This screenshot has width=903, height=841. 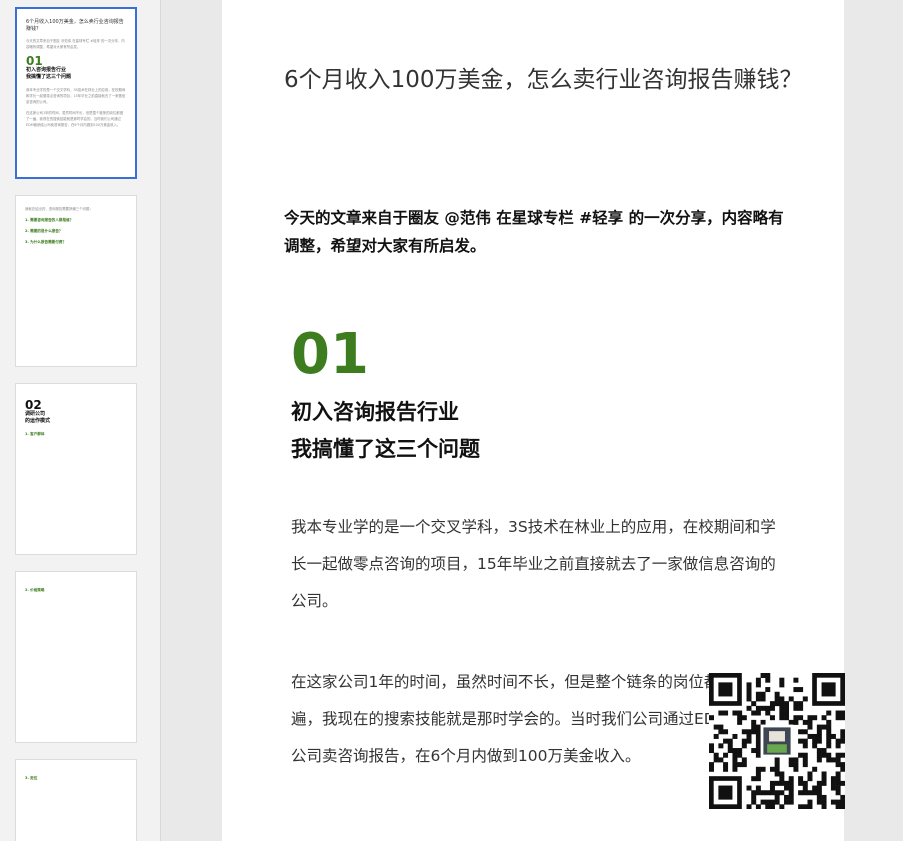 I want to click on thumbnail-heading: 初入咨询报告行业, so click(x=46, y=70).